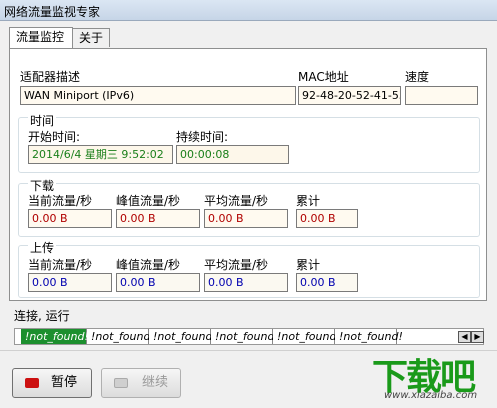  Describe the element at coordinates (349, 95) in the screenshot. I see `mac-field: 92-48-20-52-41-53` at that location.